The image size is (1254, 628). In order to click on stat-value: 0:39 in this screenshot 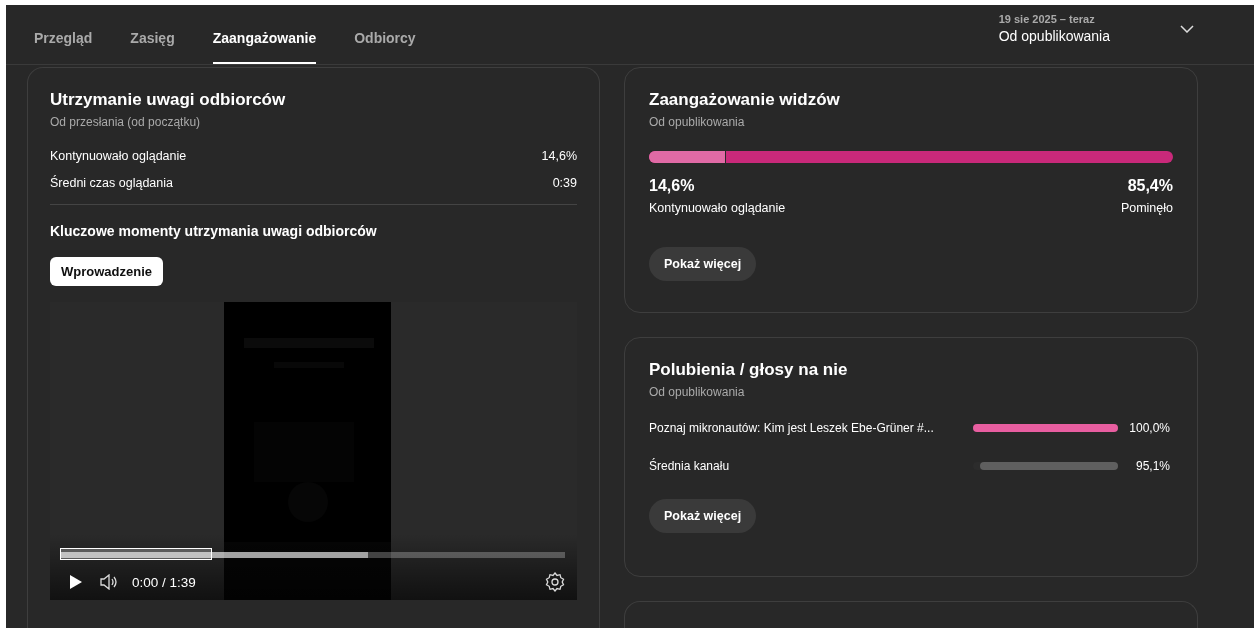, I will do `click(564, 183)`.